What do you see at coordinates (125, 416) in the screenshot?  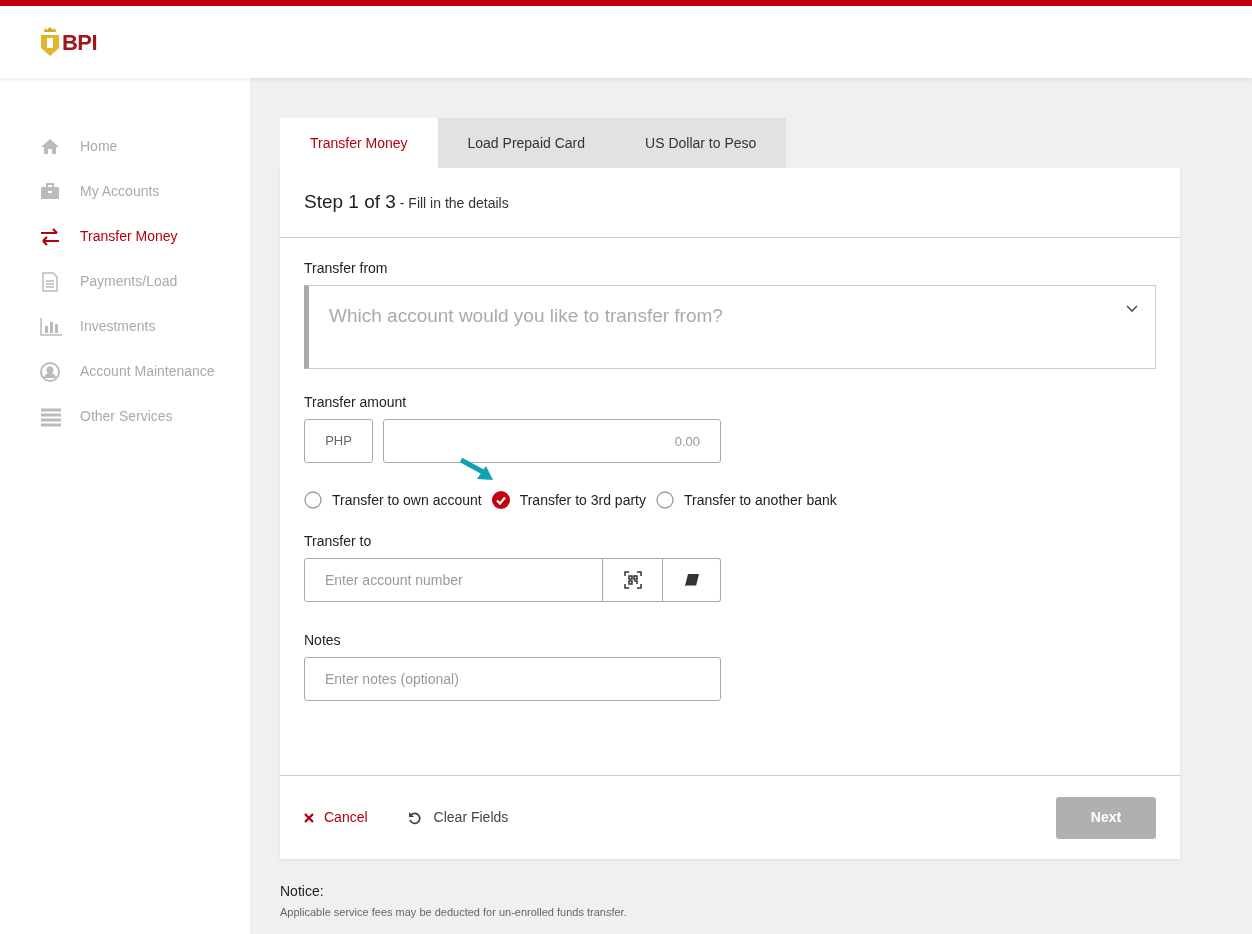 I see `sidebar-item: Other Services` at bounding box center [125, 416].